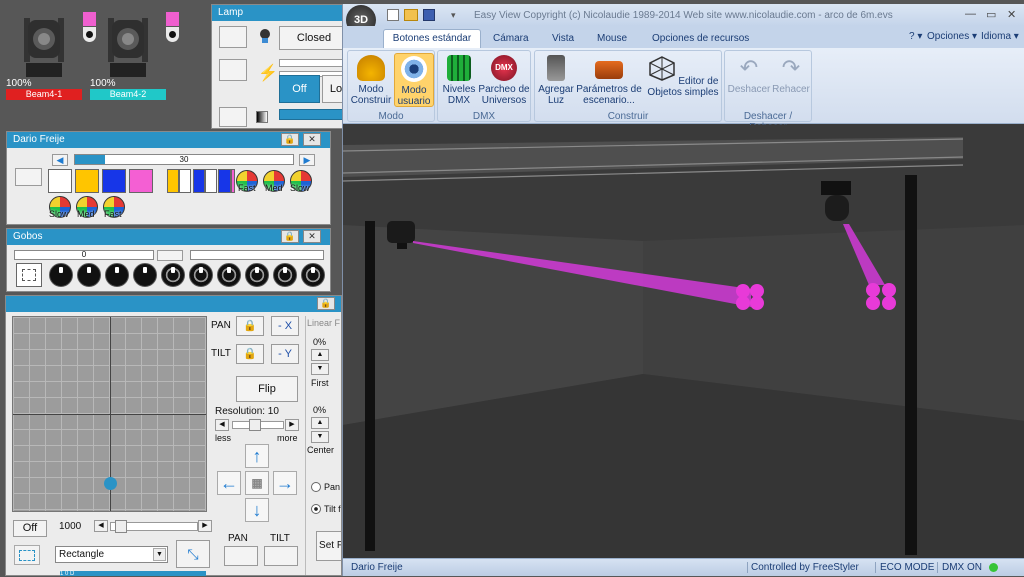 Image resolution: width=1024 pixels, height=577 pixels. I want to click on tab-camara: Cámara, so click(511, 38).